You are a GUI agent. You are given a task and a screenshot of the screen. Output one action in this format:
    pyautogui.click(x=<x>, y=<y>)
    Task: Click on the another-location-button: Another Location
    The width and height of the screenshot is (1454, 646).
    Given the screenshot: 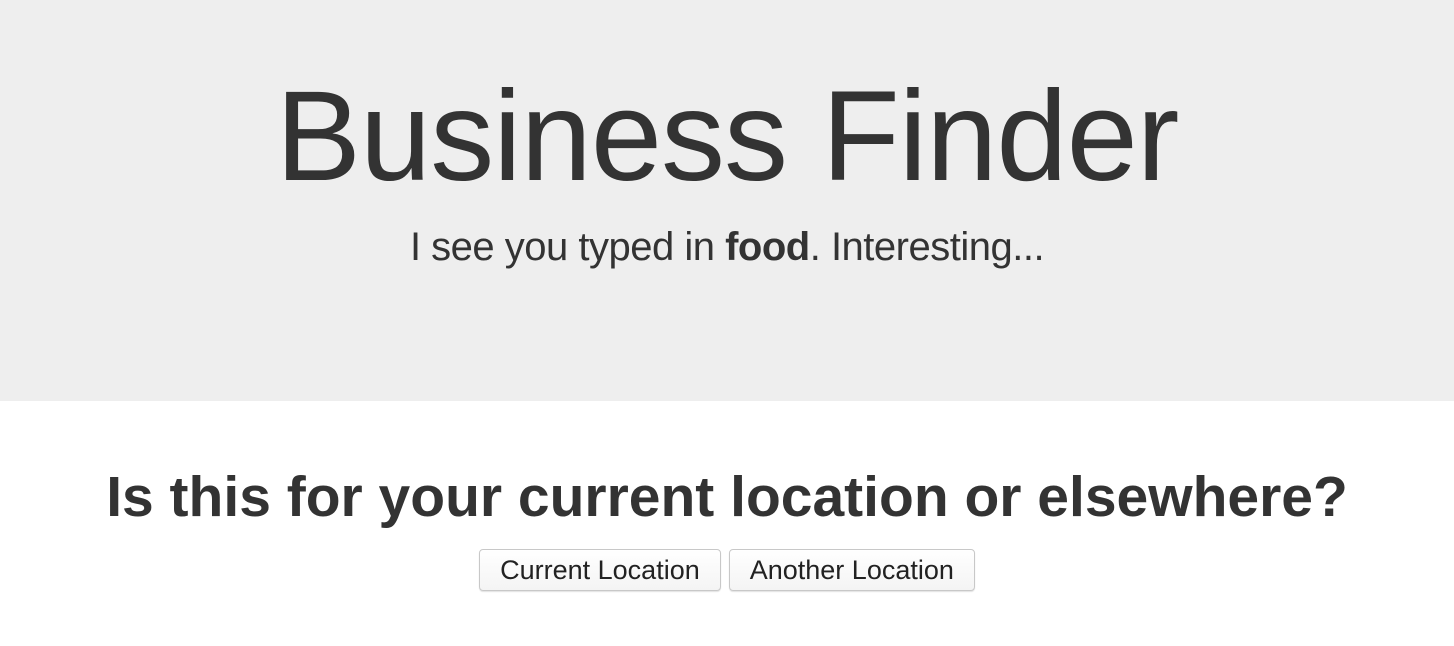 What is the action you would take?
    pyautogui.click(x=851, y=570)
    